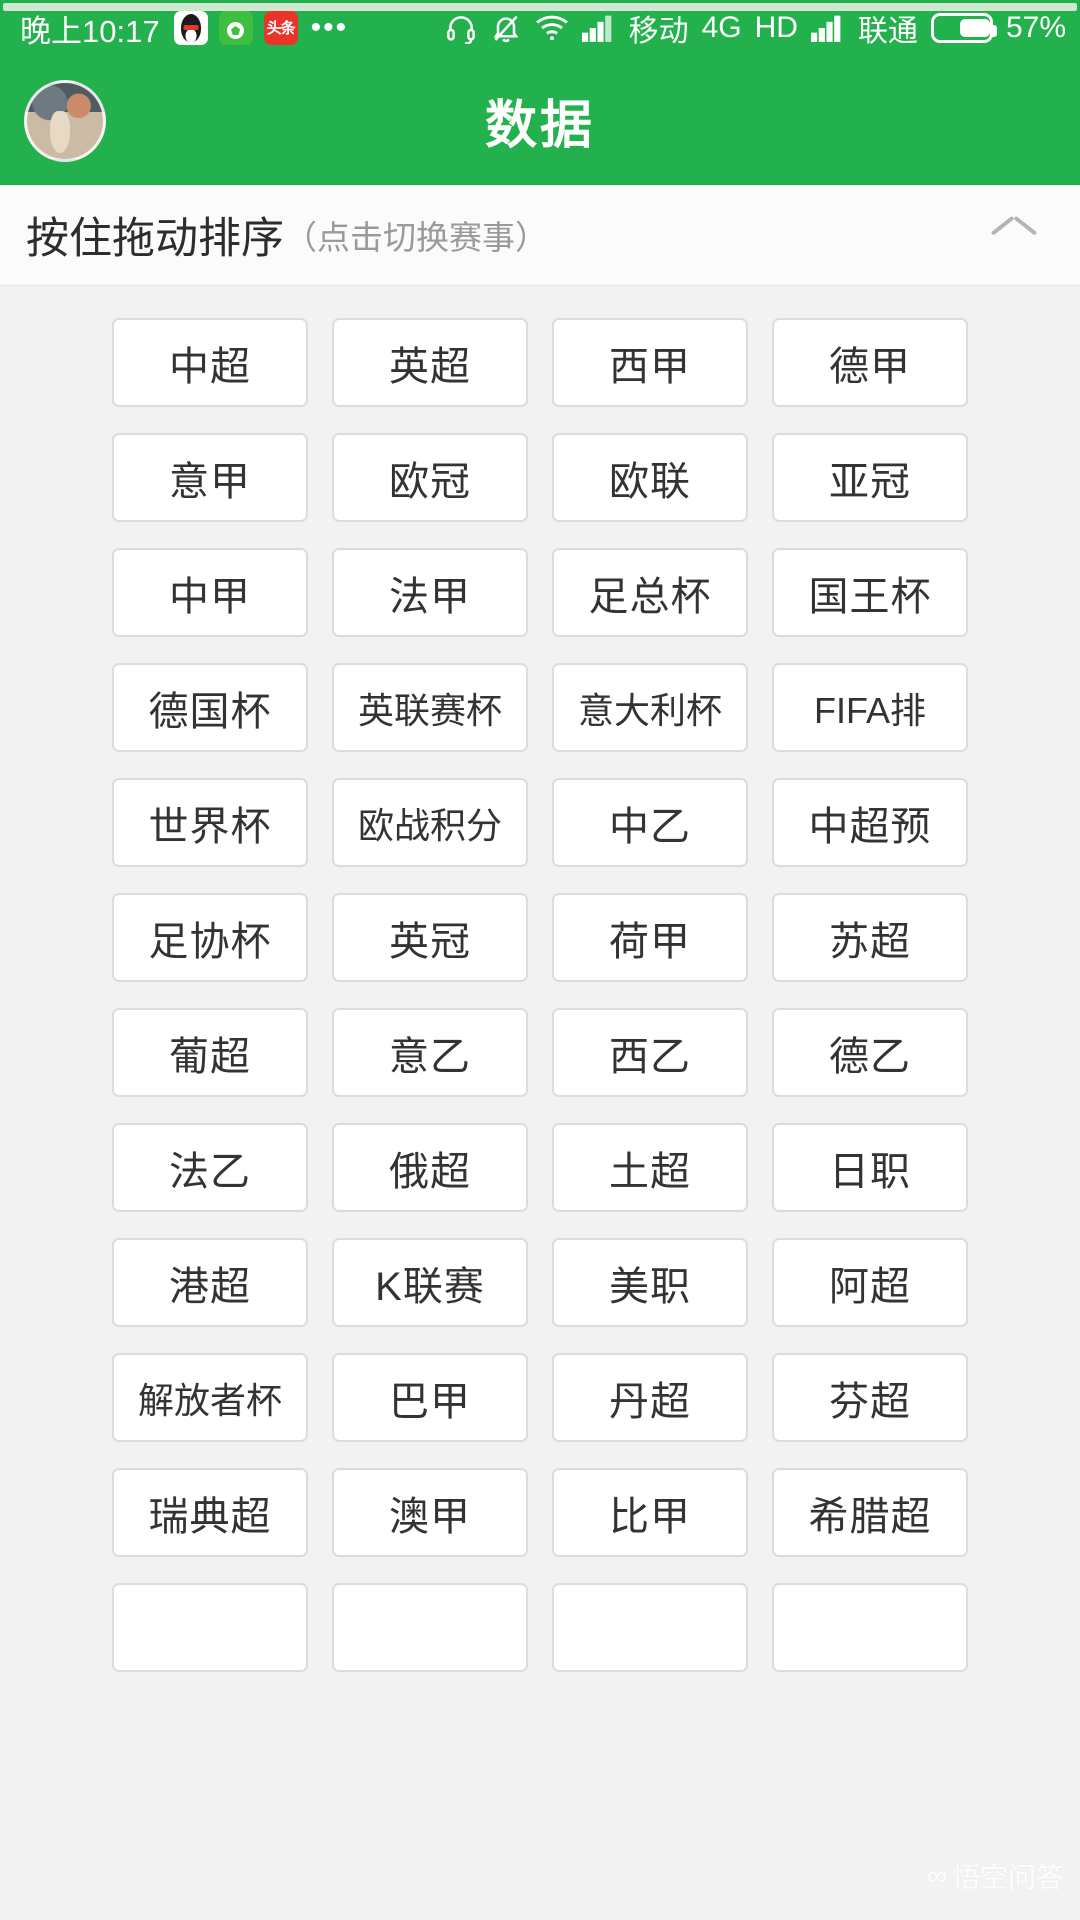 The width and height of the screenshot is (1080, 1920). I want to click on league-cell: 日职, so click(870, 1167).